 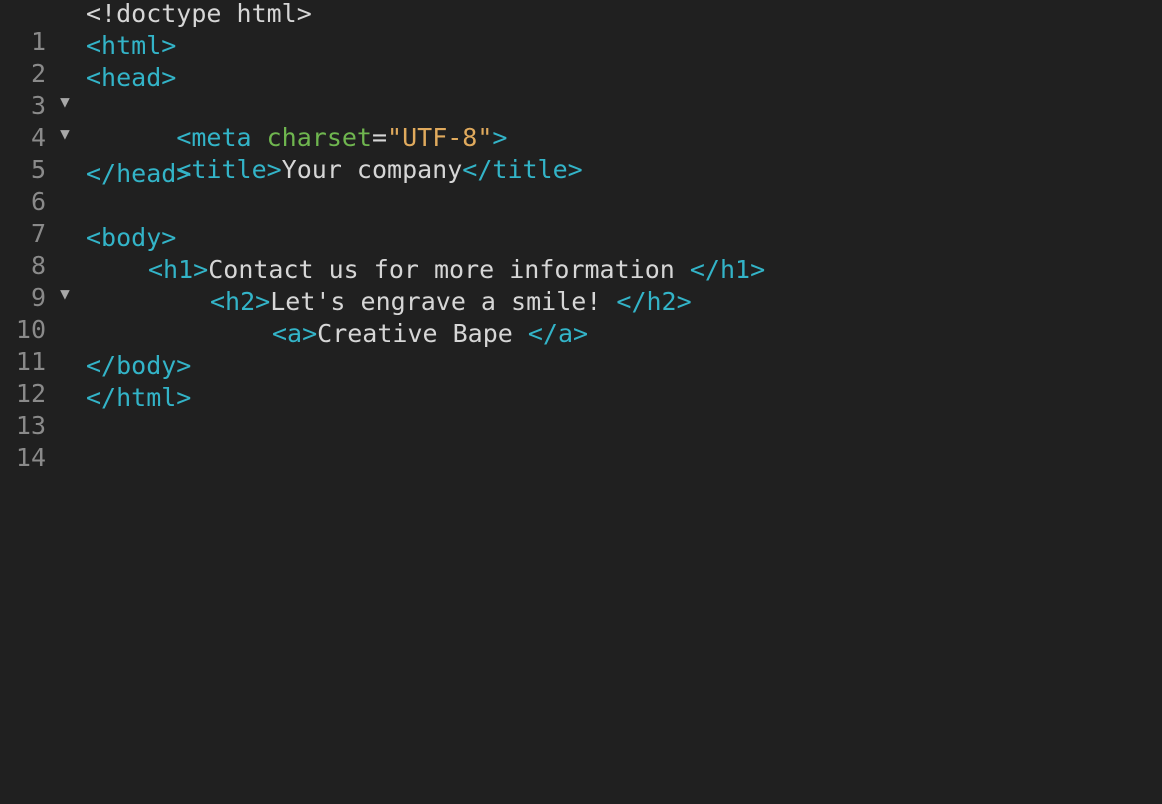 I want to click on h2-text: Let's engrave a smile!, so click(x=443, y=301).